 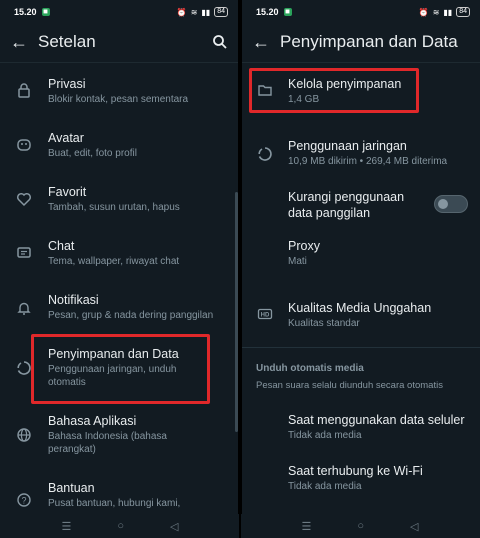 What do you see at coordinates (67, 192) in the screenshot?
I see `item-label: Favorit` at bounding box center [67, 192].